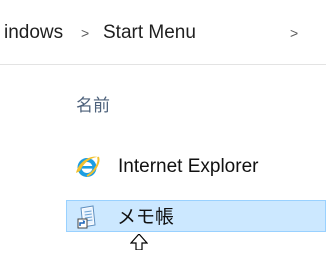 The height and width of the screenshot is (255, 326). I want to click on list-item-selected: メモ帳, so click(196, 216).